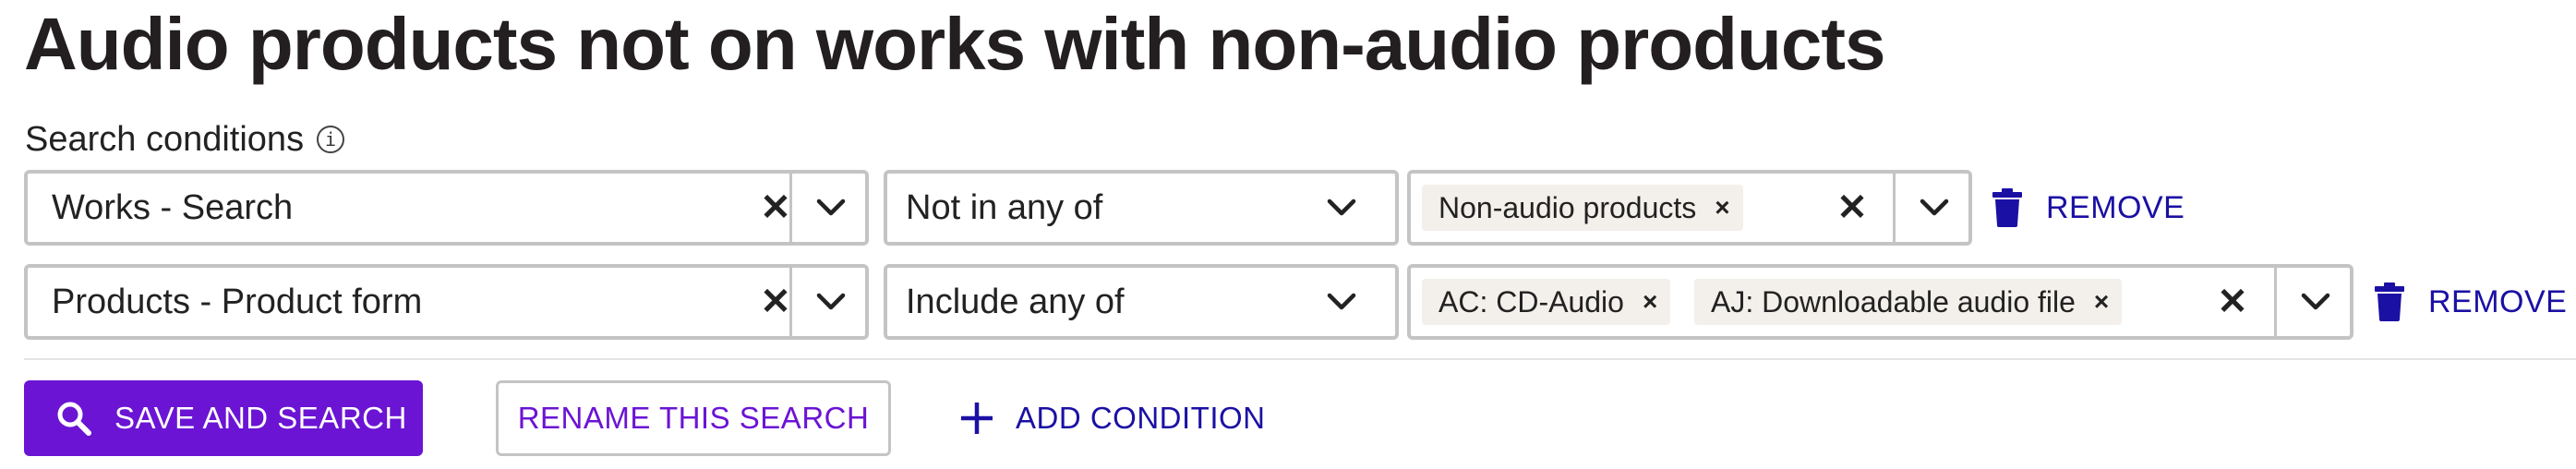 The width and height of the screenshot is (2576, 469). What do you see at coordinates (165, 139) in the screenshot?
I see `search-conditions-label: Search conditions` at bounding box center [165, 139].